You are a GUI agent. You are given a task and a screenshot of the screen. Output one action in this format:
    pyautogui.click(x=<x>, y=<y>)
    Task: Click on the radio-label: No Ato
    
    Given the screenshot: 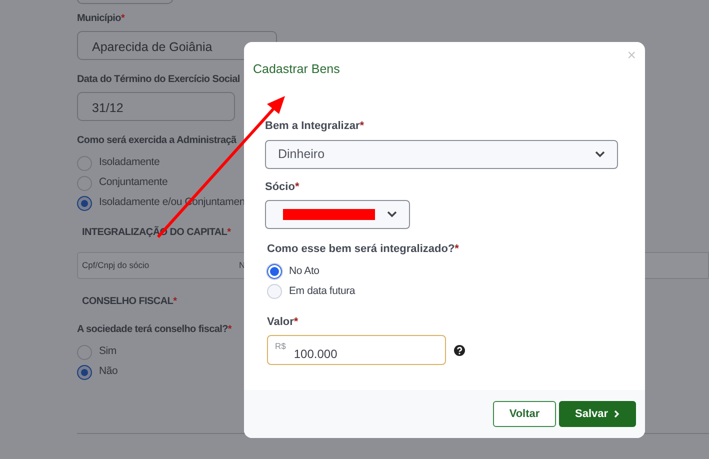 What is the action you would take?
    pyautogui.click(x=304, y=272)
    